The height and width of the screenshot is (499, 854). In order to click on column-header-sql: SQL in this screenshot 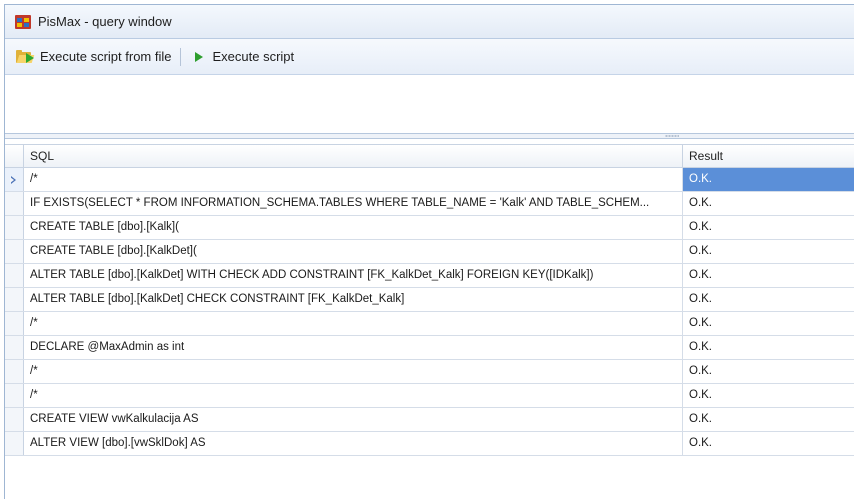, I will do `click(353, 156)`.